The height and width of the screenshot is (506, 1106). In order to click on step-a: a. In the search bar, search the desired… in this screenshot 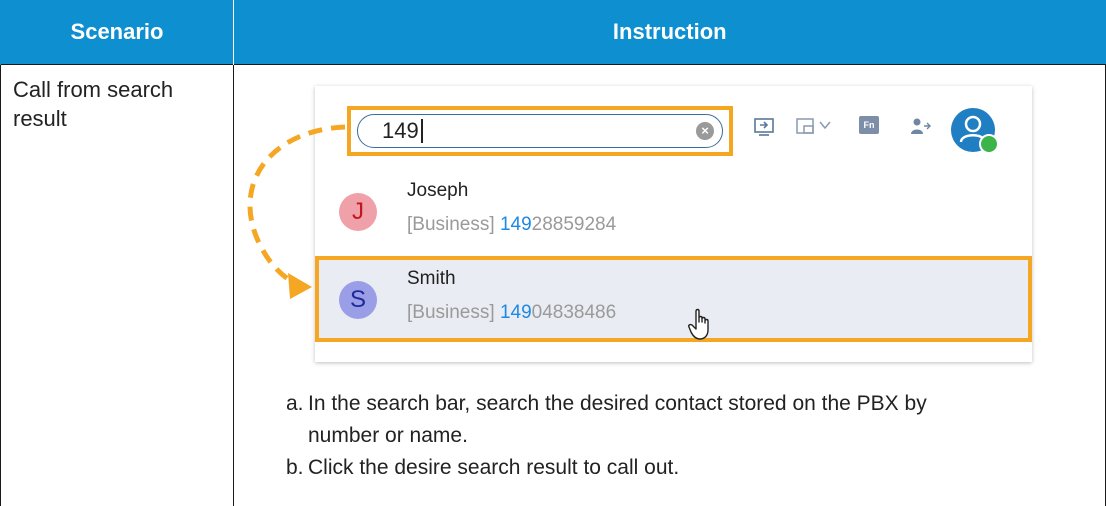, I will do `click(696, 420)`.